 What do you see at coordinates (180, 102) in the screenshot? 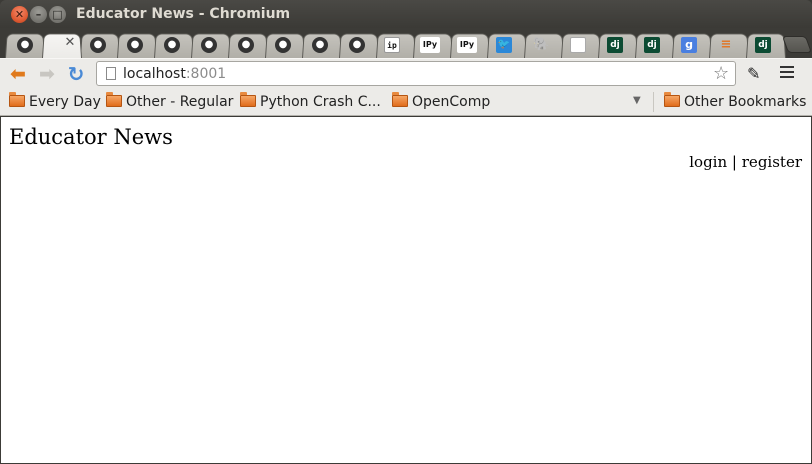
I see `bookmark-label: Other - Regular` at bounding box center [180, 102].